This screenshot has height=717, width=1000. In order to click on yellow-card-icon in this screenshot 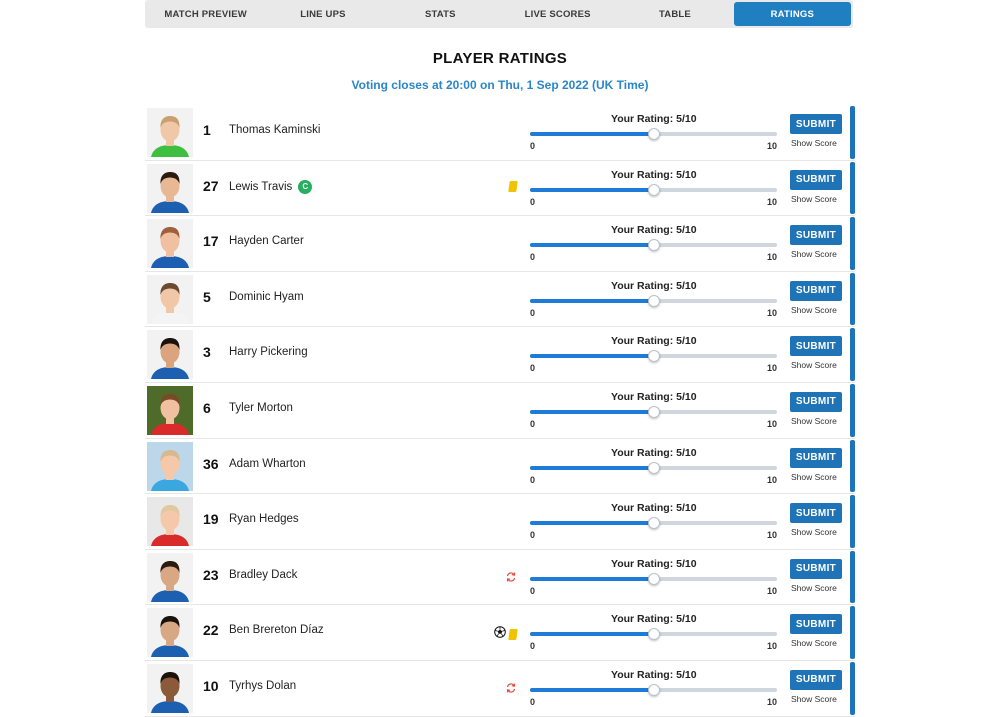, I will do `click(513, 186)`.